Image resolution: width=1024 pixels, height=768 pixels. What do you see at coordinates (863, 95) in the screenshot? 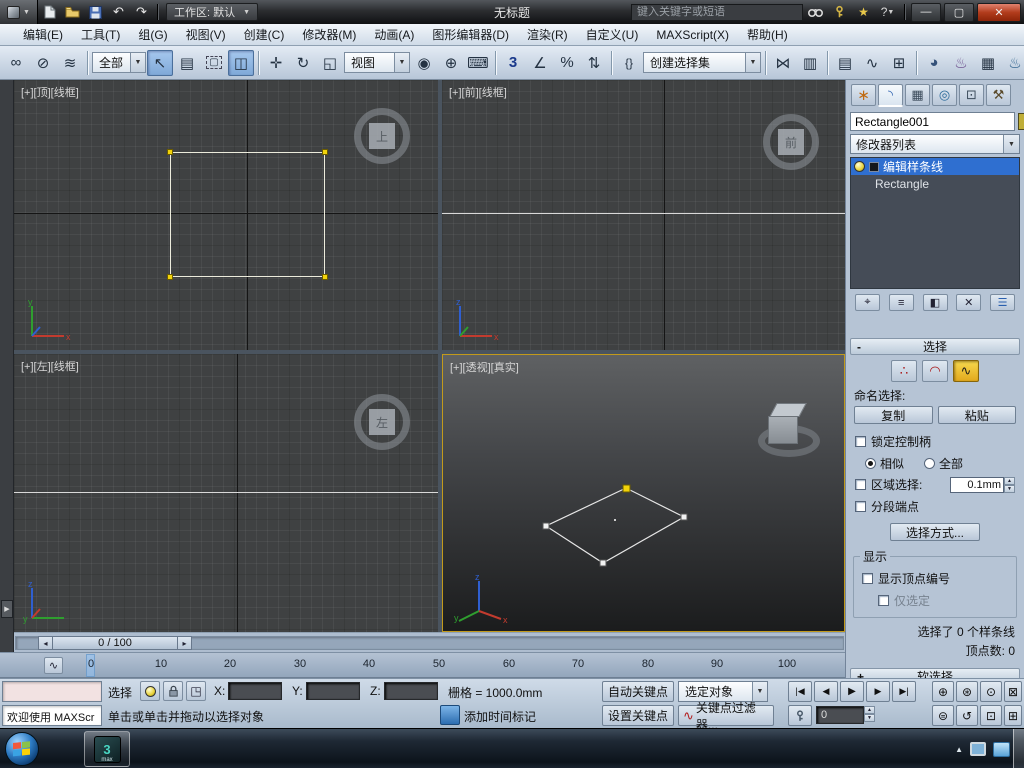
I see `tab-create: ∗` at bounding box center [863, 95].